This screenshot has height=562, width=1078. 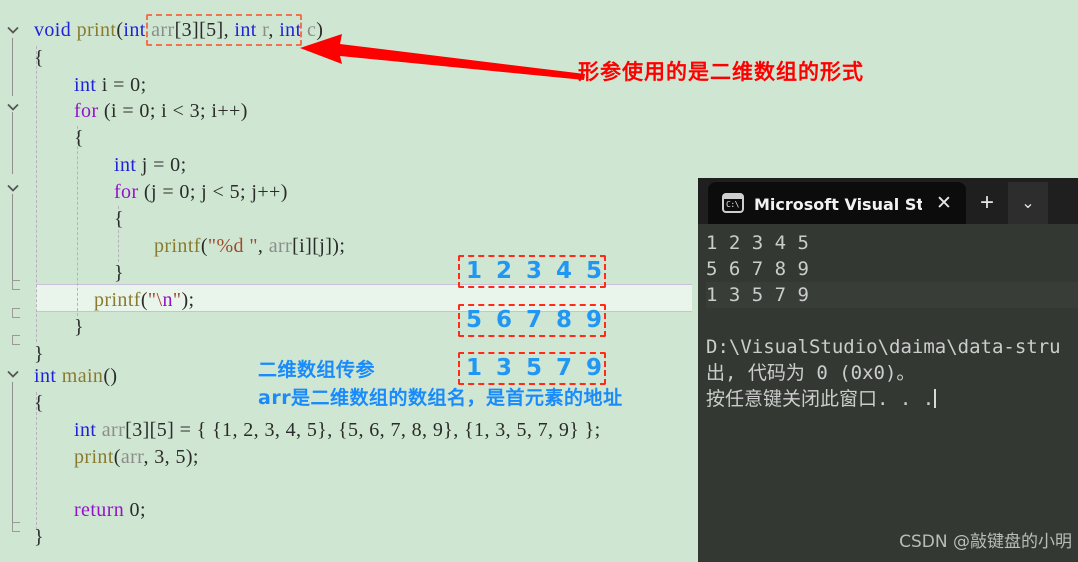 What do you see at coordinates (311, 30) in the screenshot?
I see `code-token: c` at bounding box center [311, 30].